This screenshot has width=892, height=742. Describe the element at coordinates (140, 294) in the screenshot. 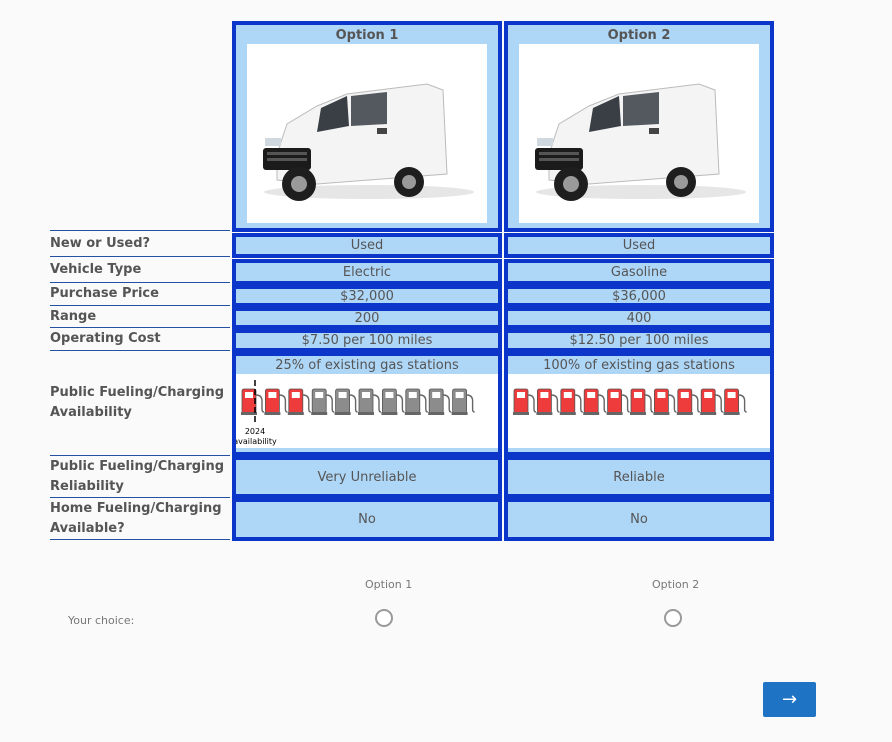

I see `label-purchase-price: Purchase Price` at that location.